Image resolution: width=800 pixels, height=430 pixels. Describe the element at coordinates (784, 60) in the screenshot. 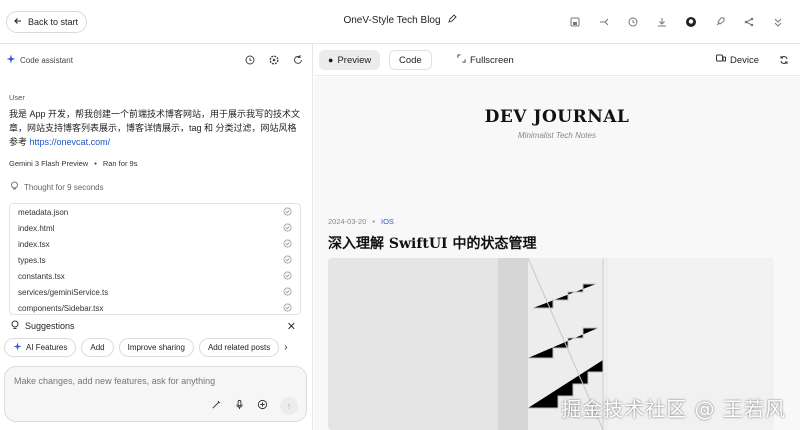

I see `reload-icon` at that location.